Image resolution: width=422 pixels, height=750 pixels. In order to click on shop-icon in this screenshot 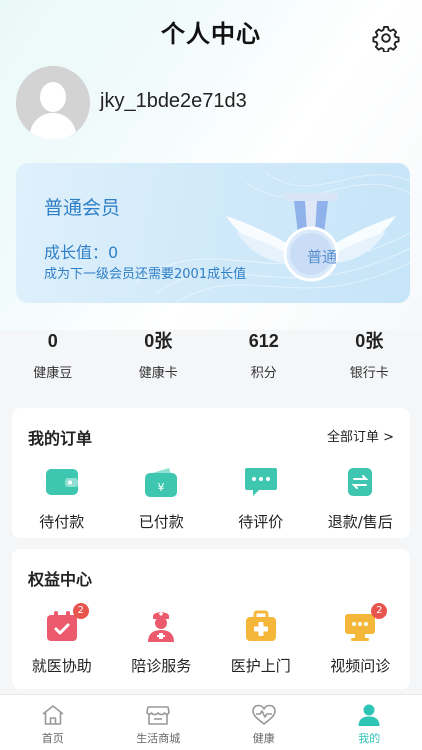, I will do `click(158, 715)`.